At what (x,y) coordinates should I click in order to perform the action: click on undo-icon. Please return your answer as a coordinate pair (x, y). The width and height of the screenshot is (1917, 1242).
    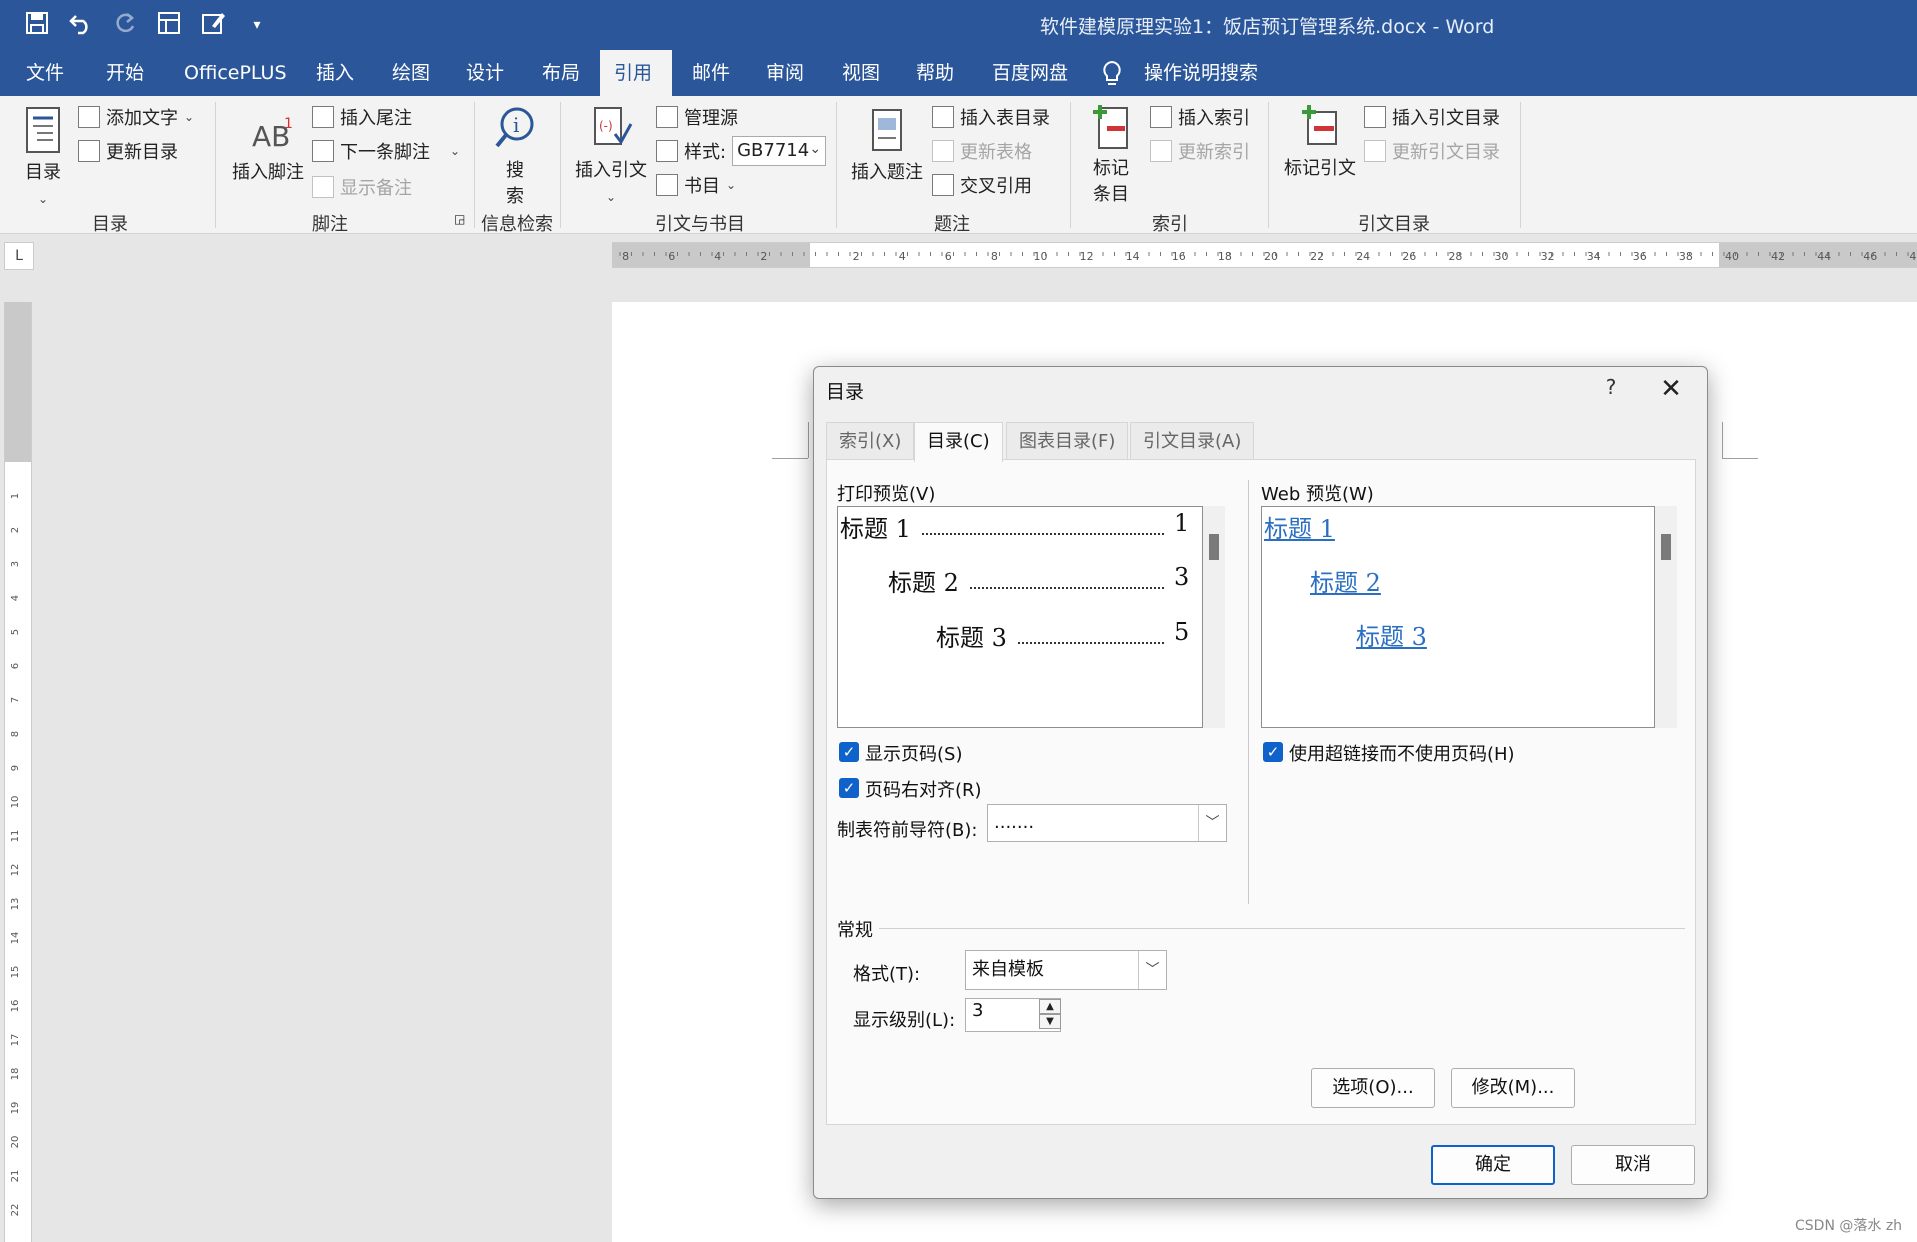
    Looking at the image, I should click on (81, 25).